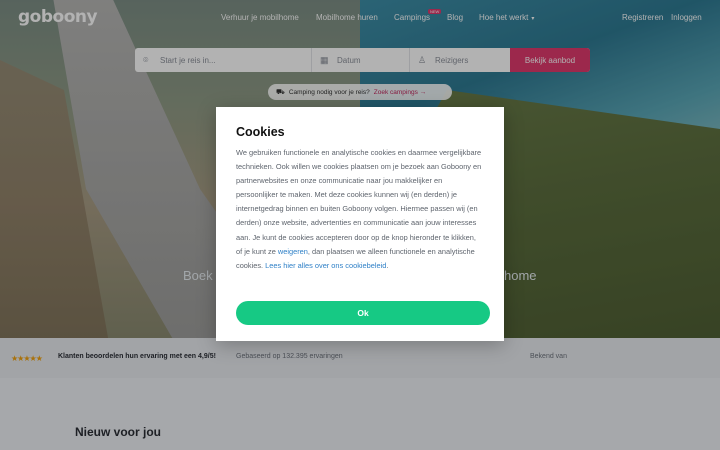 The height and width of the screenshot is (450, 720). What do you see at coordinates (260, 132) in the screenshot?
I see `cookie-title: Cookies` at bounding box center [260, 132].